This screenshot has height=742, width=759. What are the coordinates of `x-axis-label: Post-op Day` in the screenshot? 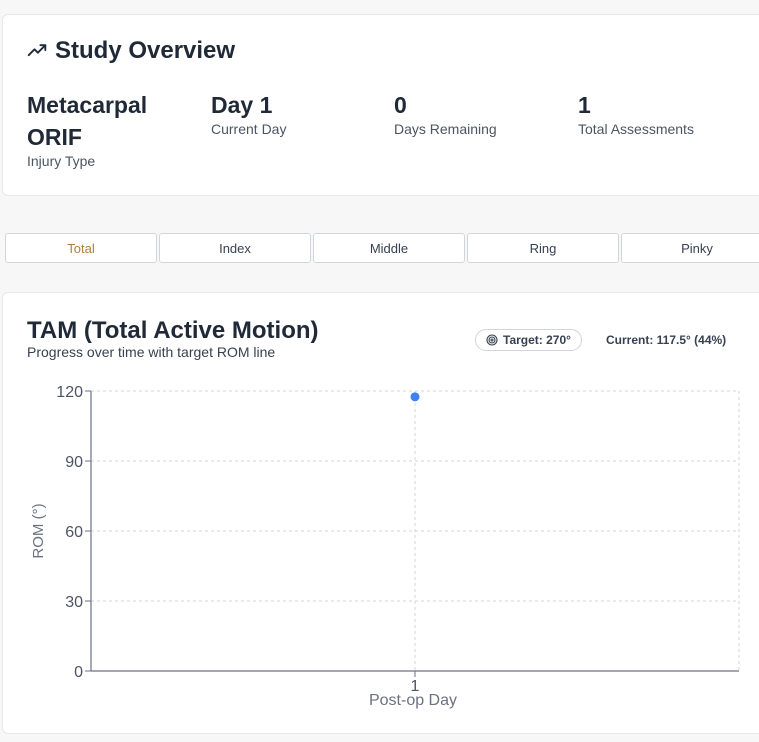 It's located at (413, 700).